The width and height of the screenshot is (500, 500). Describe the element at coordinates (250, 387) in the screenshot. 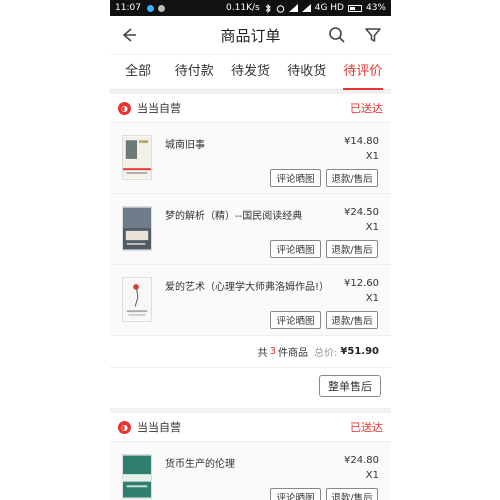

I see `order-actions: 整单售后` at that location.